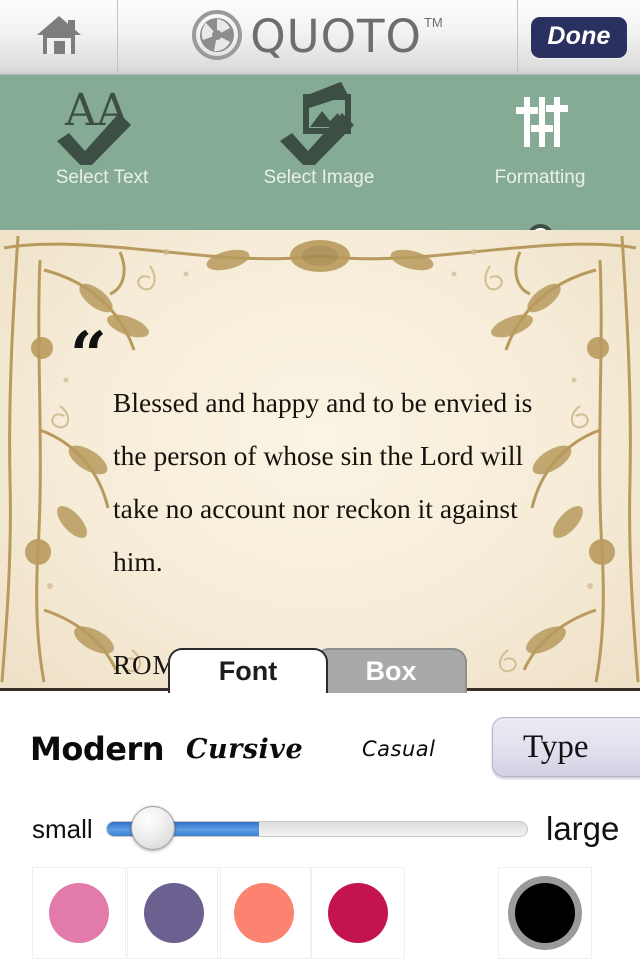 This screenshot has height=960, width=640. I want to click on quote-open-mark: “, so click(88, 355).